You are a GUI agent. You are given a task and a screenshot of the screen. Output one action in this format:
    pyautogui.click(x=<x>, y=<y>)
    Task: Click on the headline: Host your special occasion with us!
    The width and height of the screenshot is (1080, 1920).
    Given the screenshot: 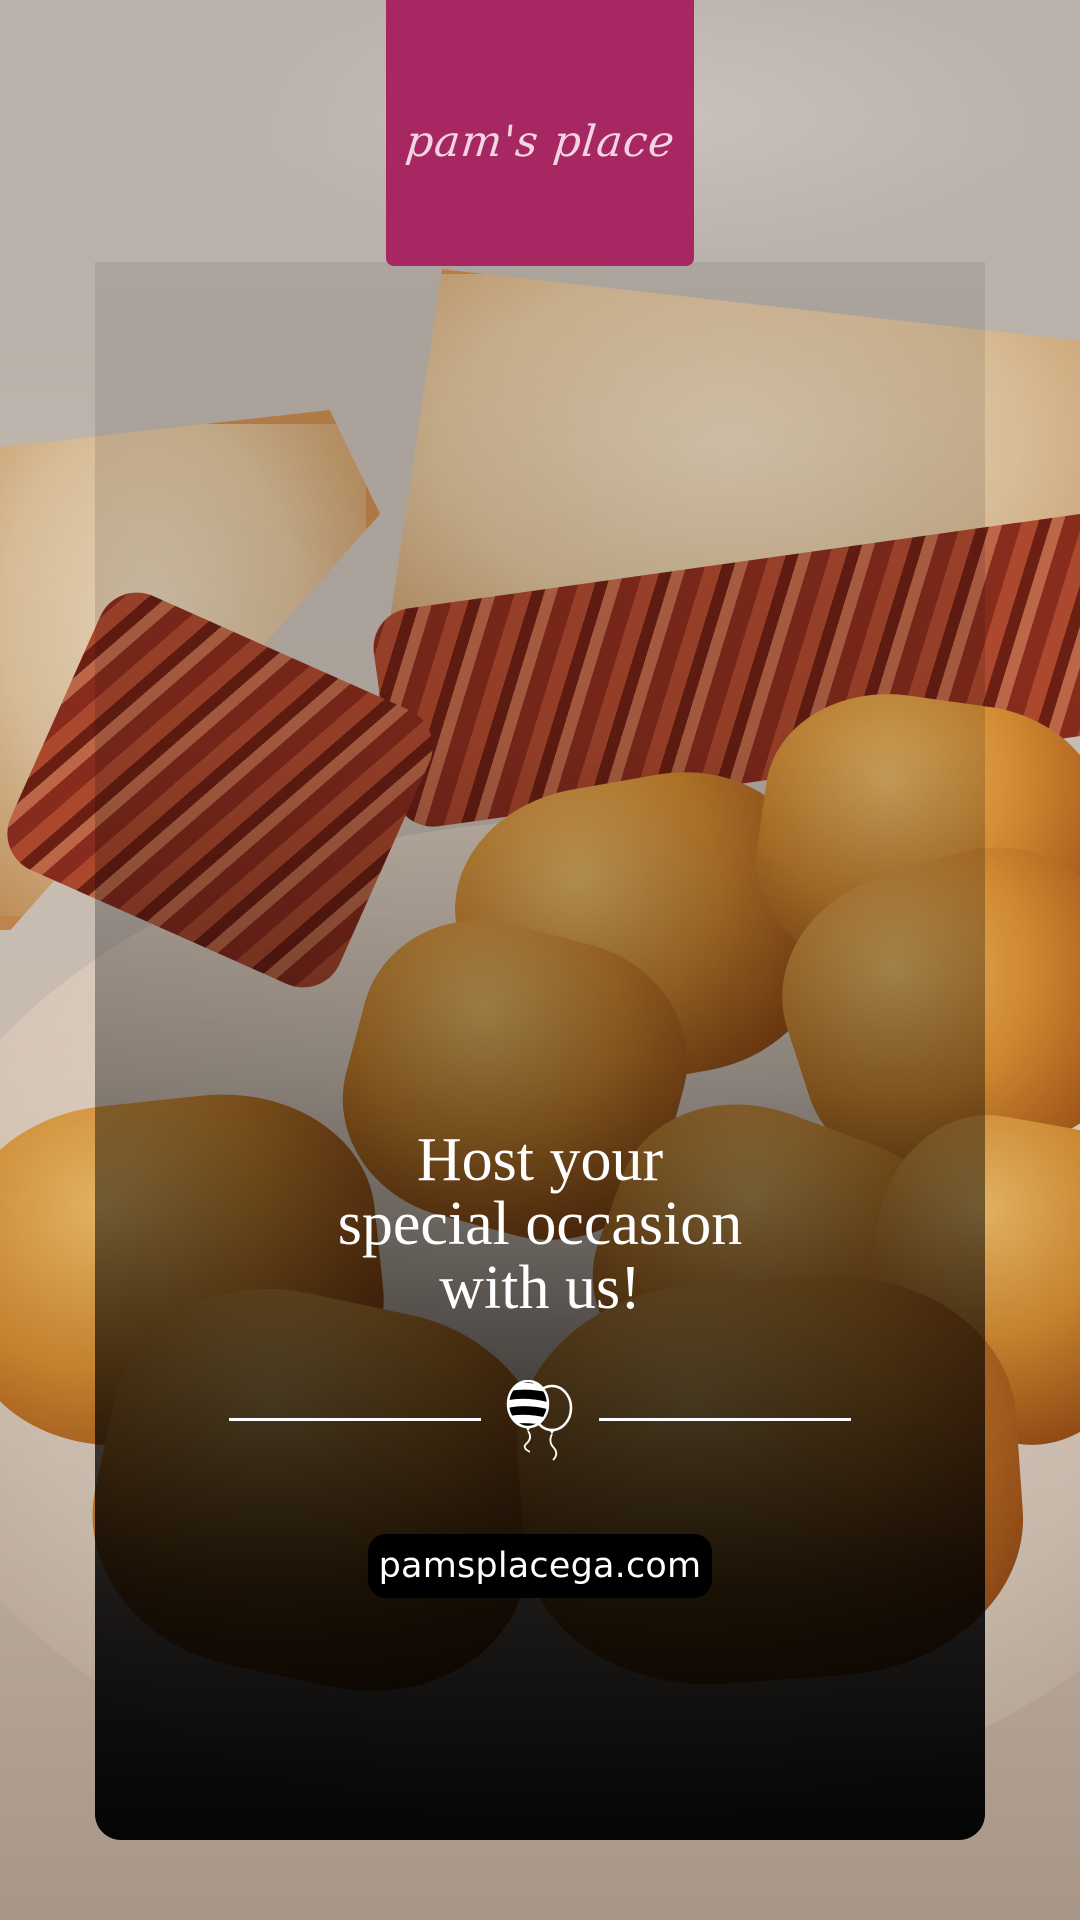 What is the action you would take?
    pyautogui.click(x=540, y=1224)
    